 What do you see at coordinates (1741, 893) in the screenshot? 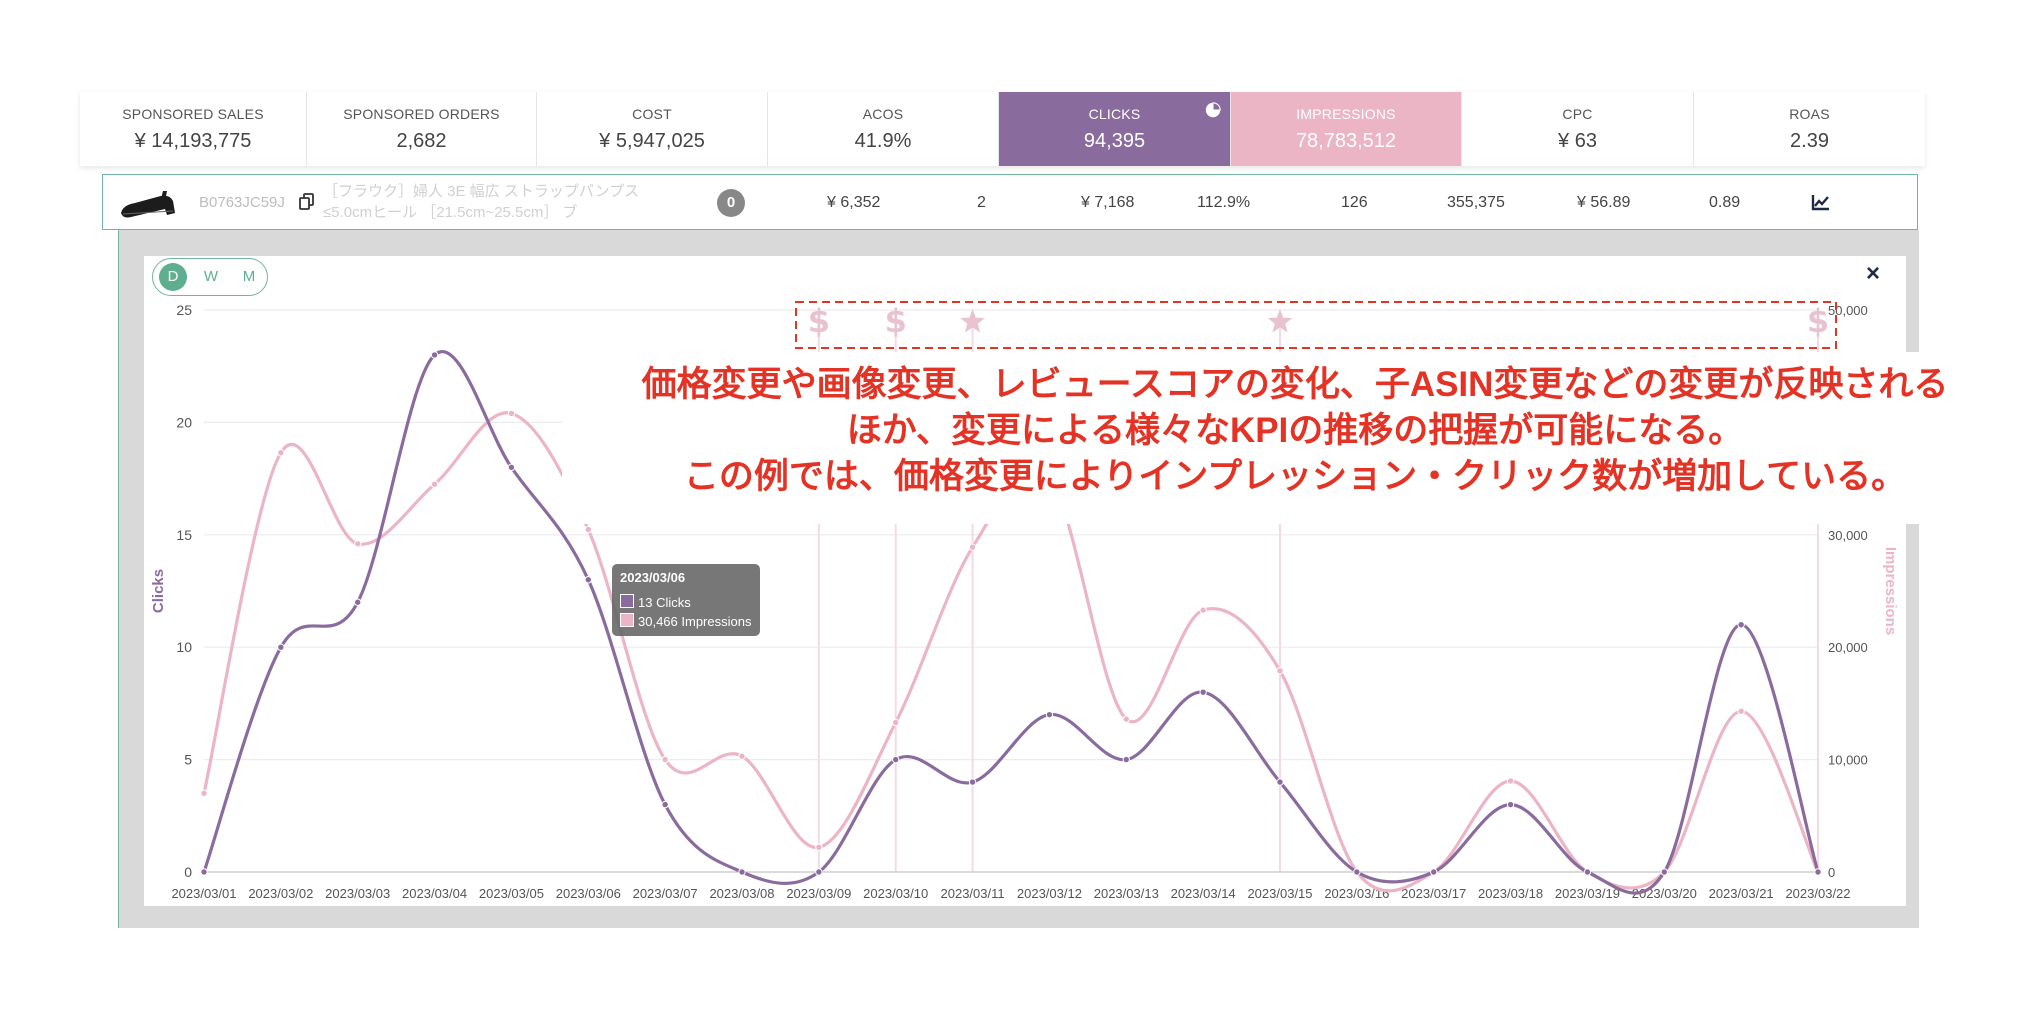
I see `x-tick-label: 2023/03/21` at bounding box center [1741, 893].